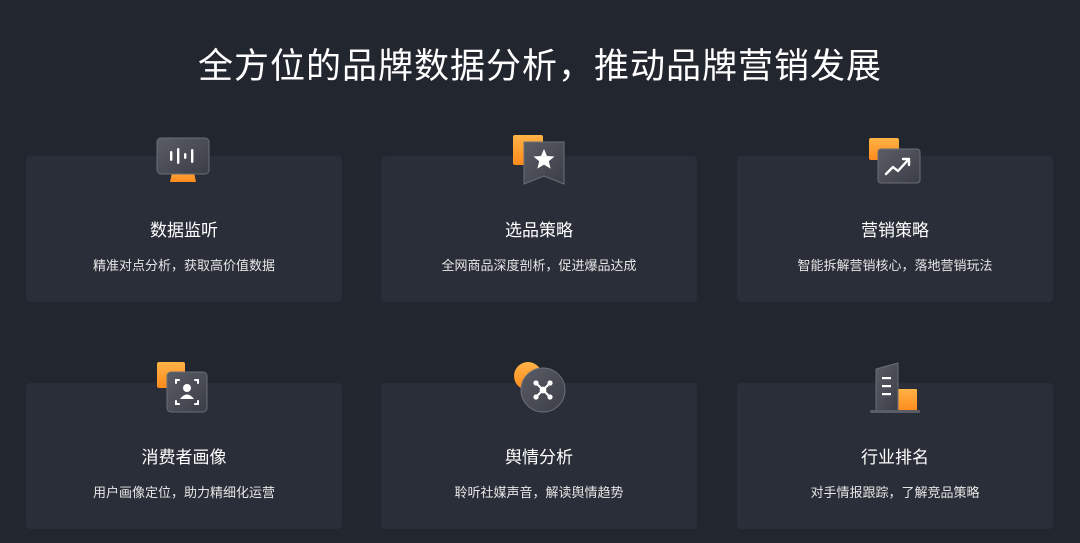 This screenshot has height=543, width=1080. What do you see at coordinates (183, 266) in the screenshot?
I see `feature-description: 精准对点分析，获取高价值数据` at bounding box center [183, 266].